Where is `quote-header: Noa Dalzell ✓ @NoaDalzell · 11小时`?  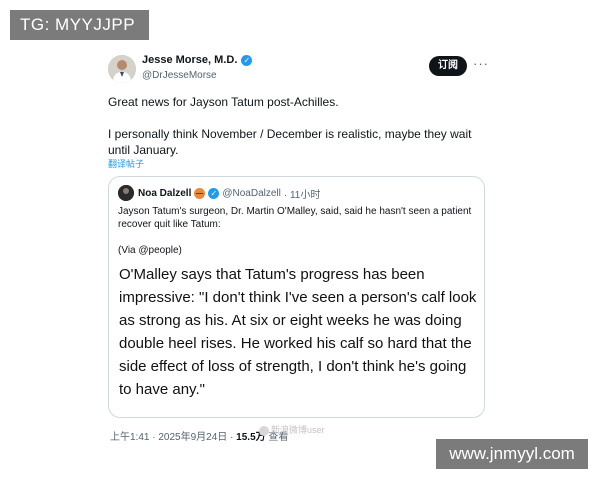
quote-header: Noa Dalzell ✓ @NoaDalzell · 11小时 is located at coordinates (229, 193).